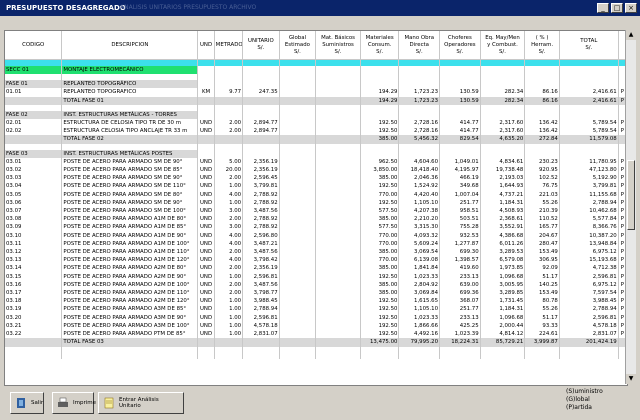 The height and width of the screenshot is (420, 640). I want to click on close-icon: ×, so click(631, 8).